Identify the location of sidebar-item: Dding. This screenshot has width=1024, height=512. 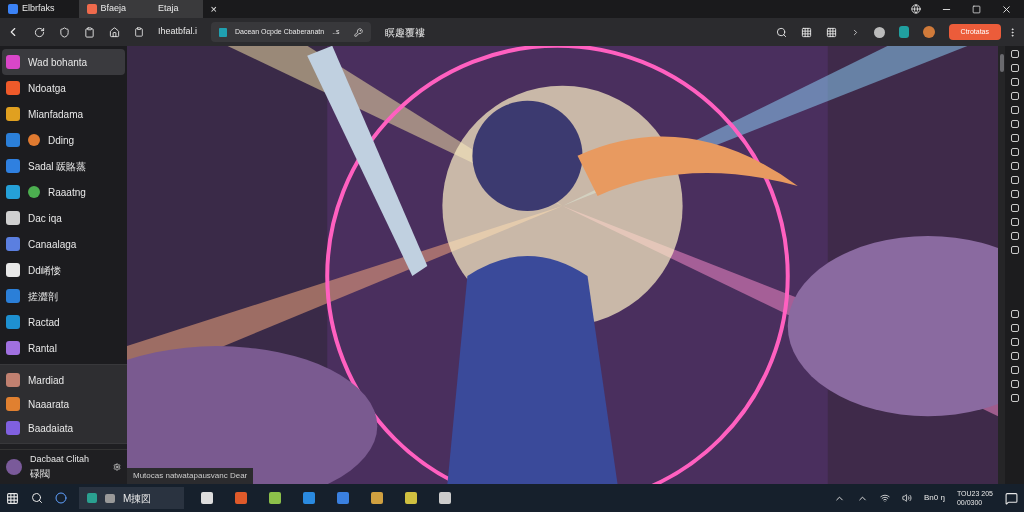
(63, 140).